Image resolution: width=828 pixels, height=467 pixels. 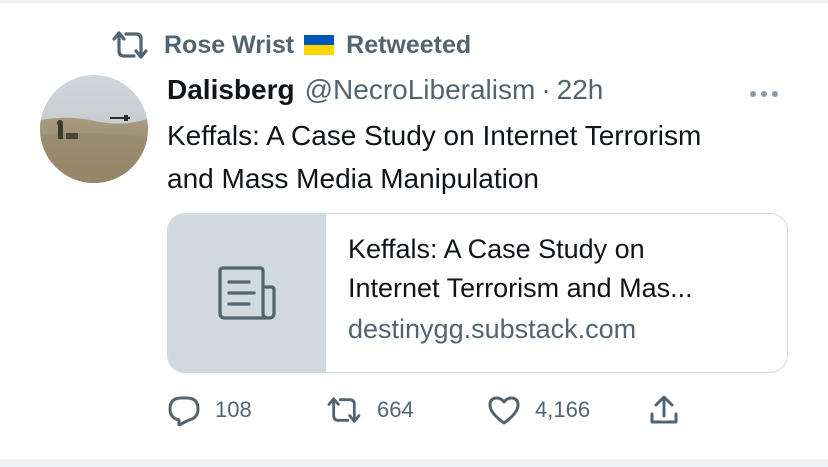 I want to click on retweet-header: Rose Wrist Retweeted, so click(x=290, y=45).